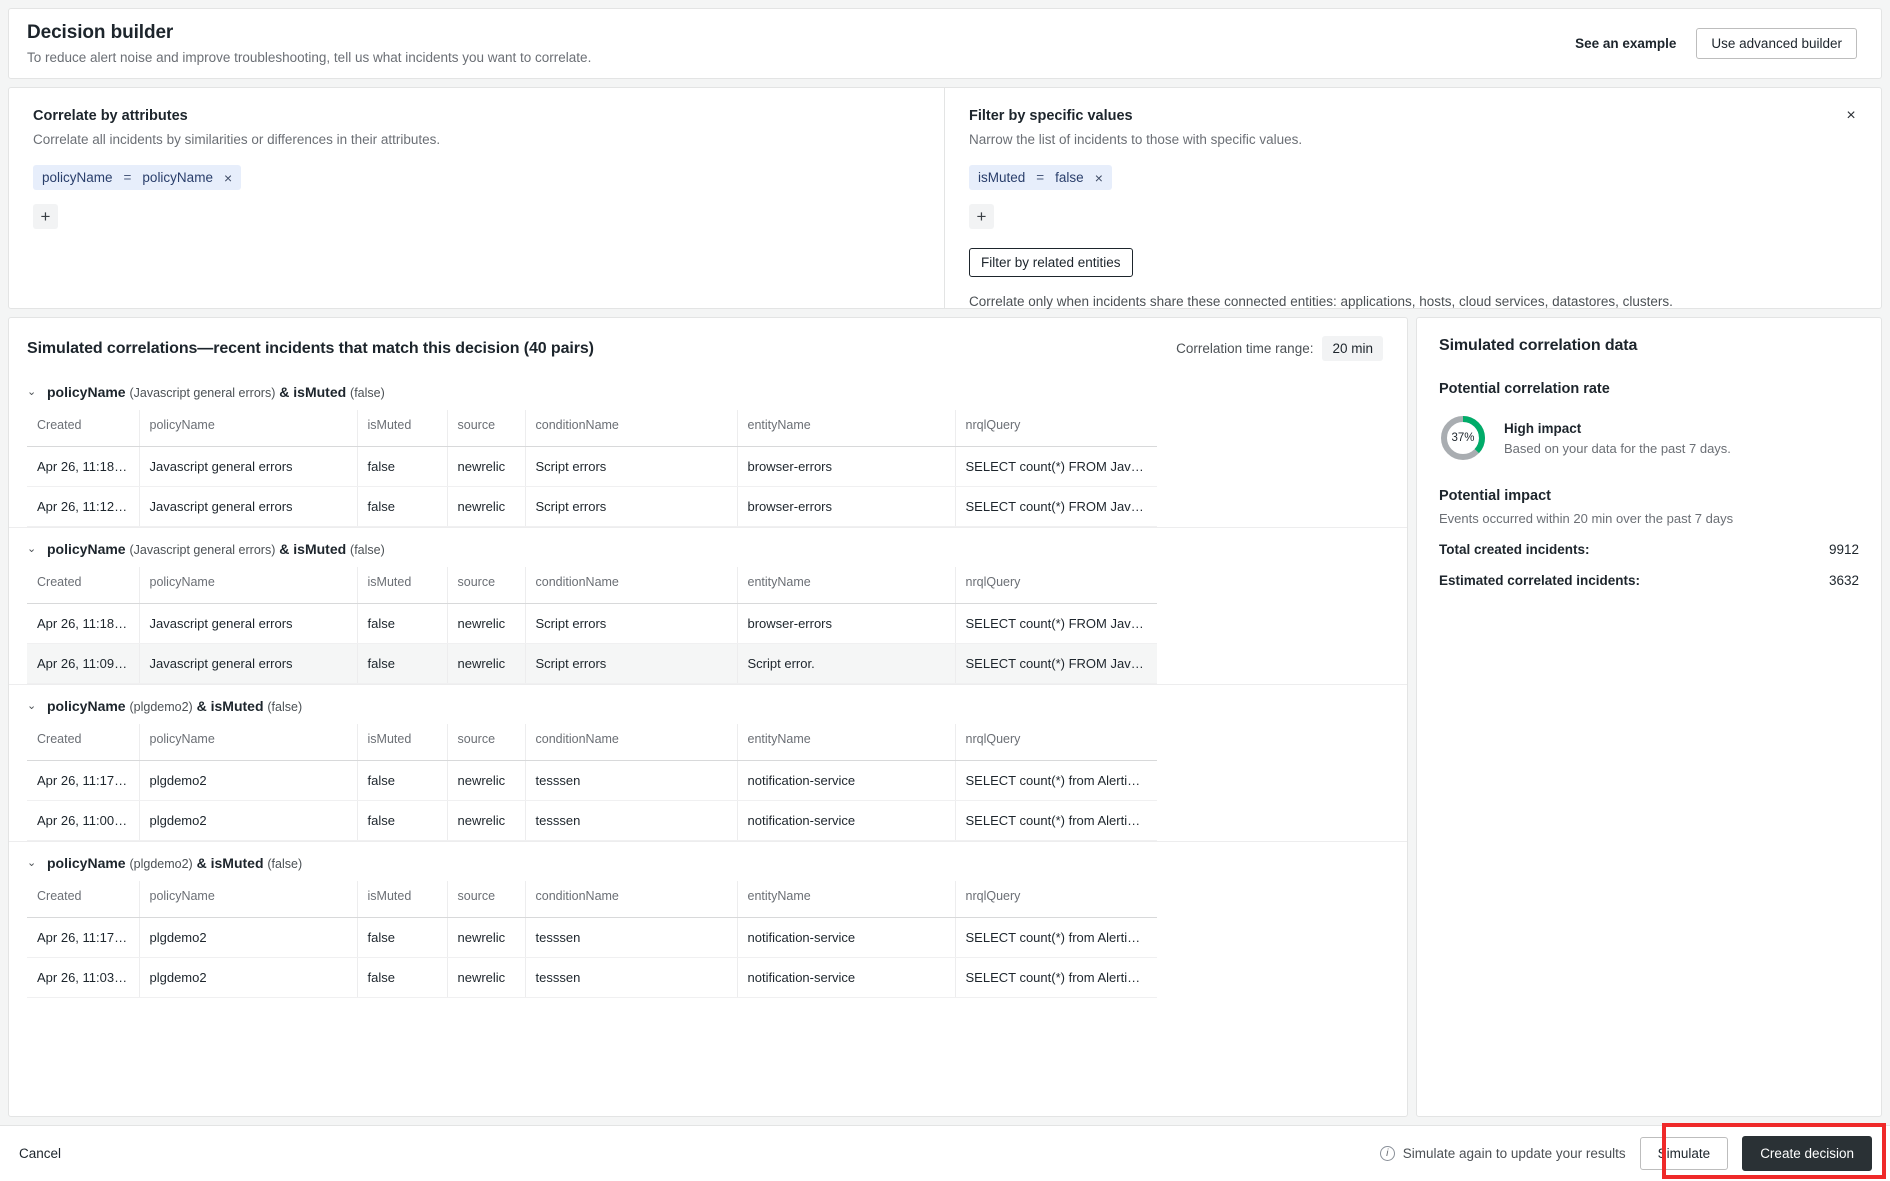 Image resolution: width=1890 pixels, height=1181 pixels. I want to click on close-icon: ×, so click(1851, 116).